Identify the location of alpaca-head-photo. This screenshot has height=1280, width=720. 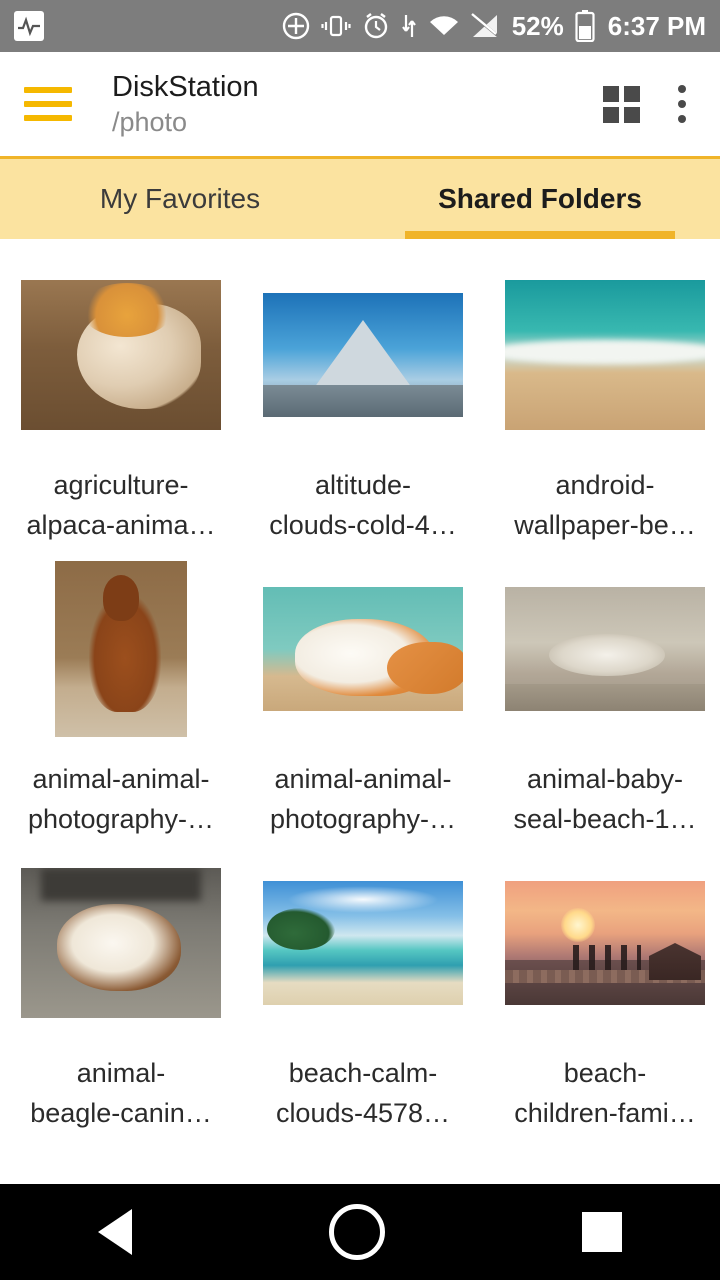
(121, 355).